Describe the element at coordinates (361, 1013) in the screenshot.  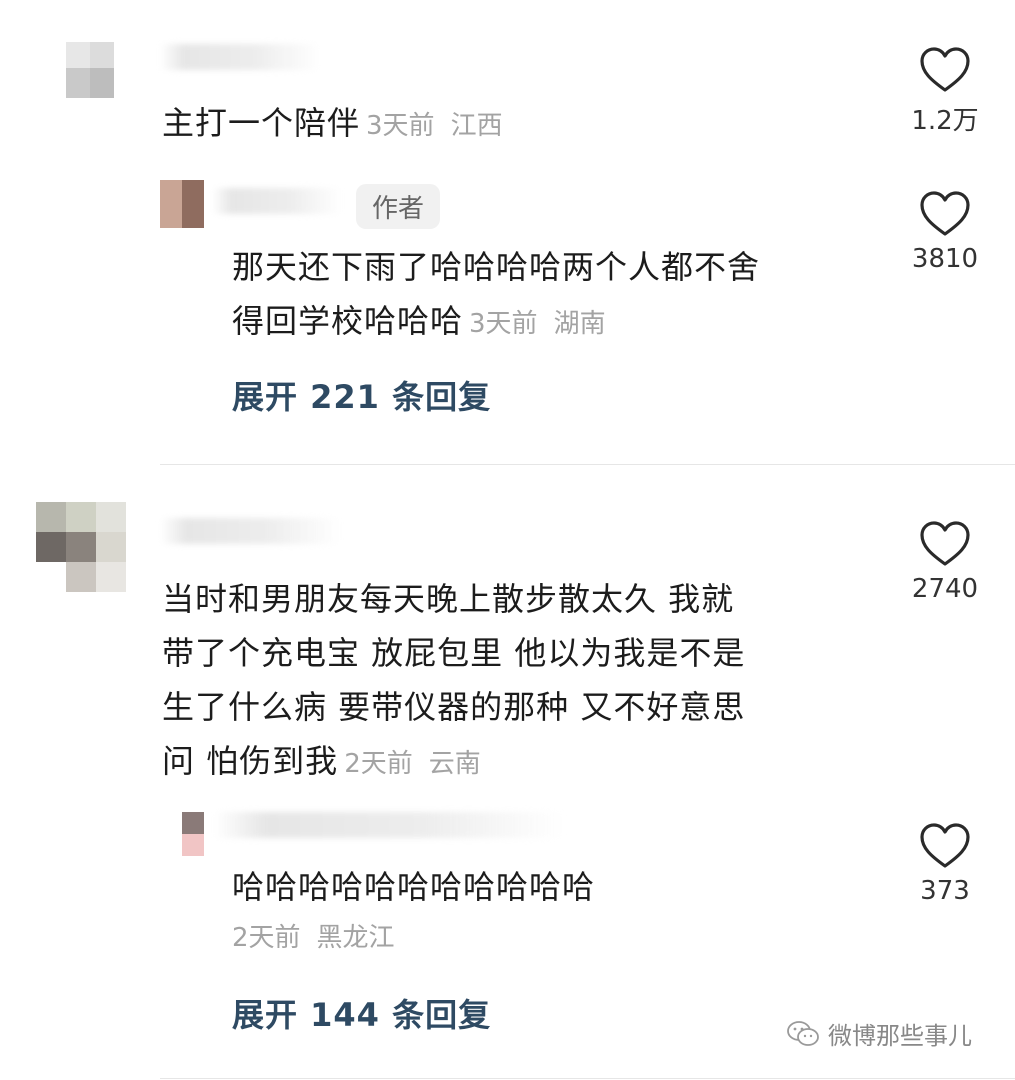
I see `expand-replies-button: 展开 144 条回复` at that location.